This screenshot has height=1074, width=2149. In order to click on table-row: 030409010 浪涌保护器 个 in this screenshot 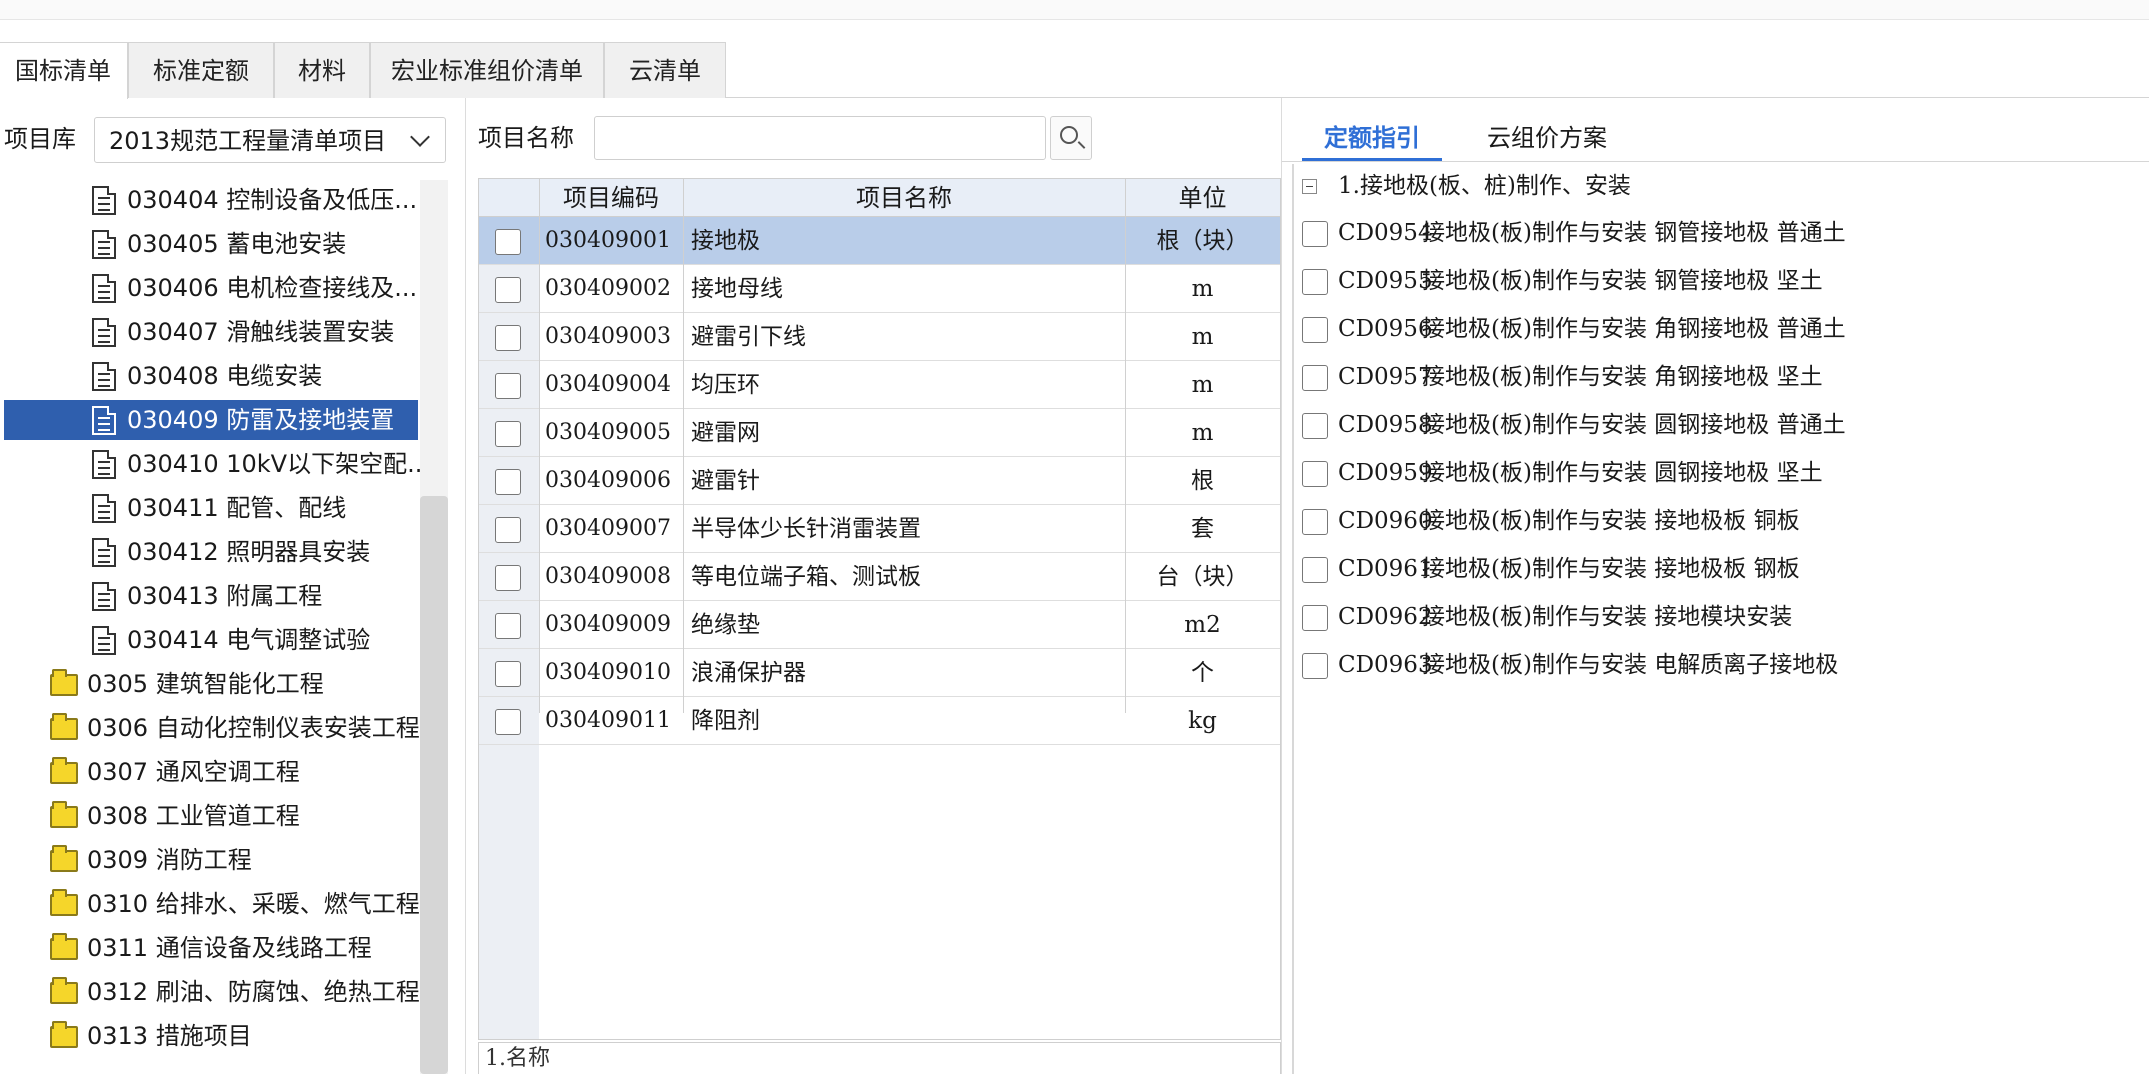, I will do `click(879, 673)`.